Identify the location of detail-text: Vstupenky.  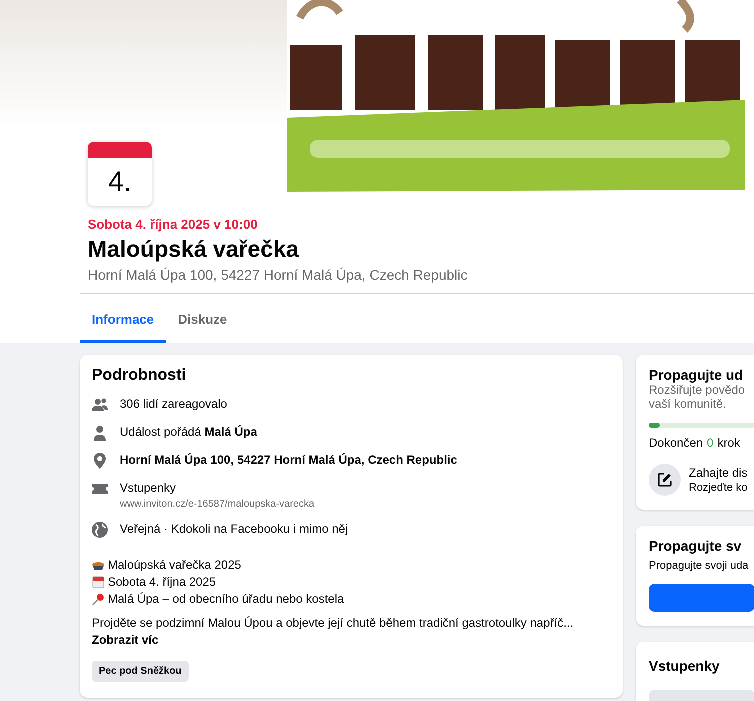
(149, 488).